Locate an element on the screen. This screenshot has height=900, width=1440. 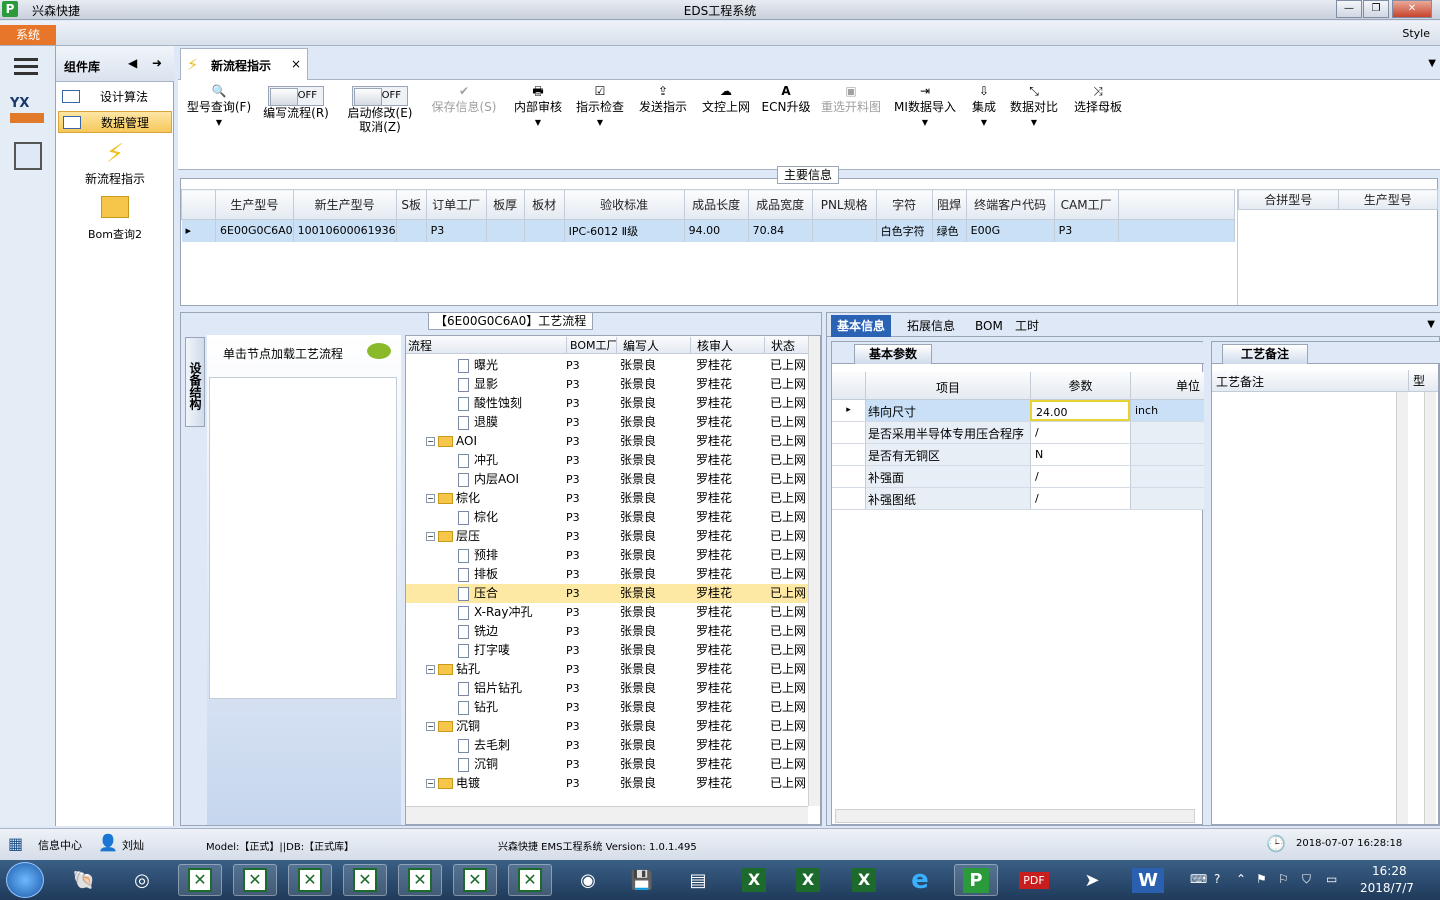
cell: 6E00G0C6A0 is located at coordinates (254, 230).